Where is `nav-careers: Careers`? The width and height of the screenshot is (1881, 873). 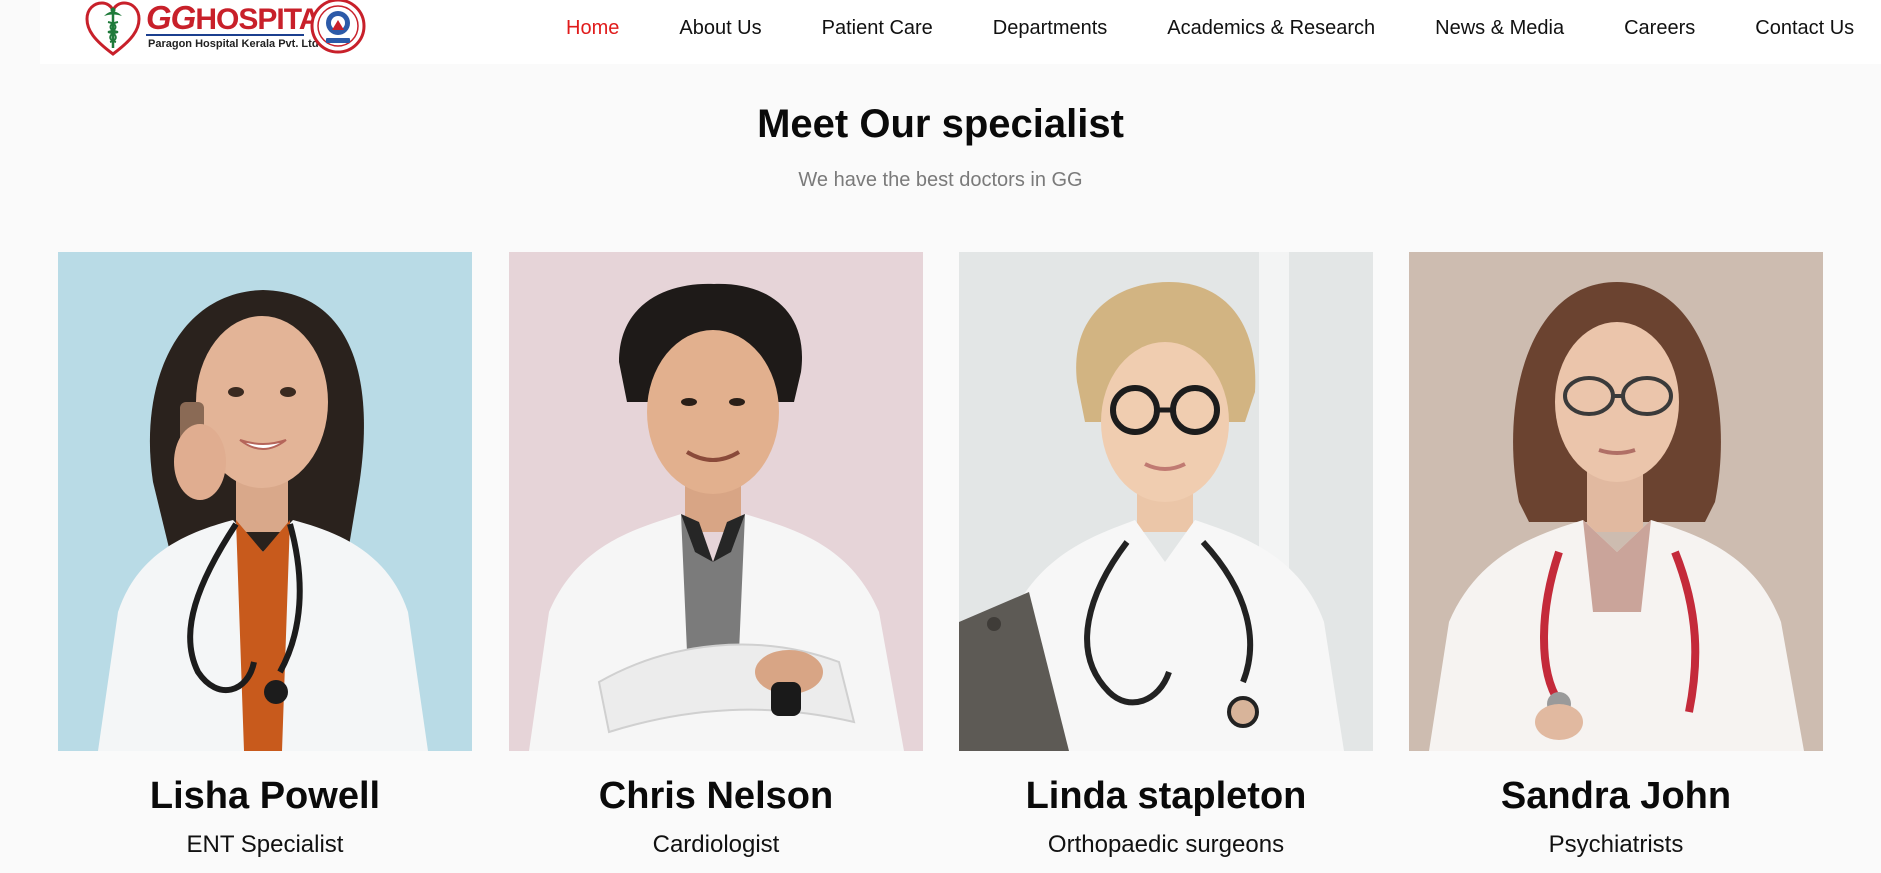 nav-careers: Careers is located at coordinates (1659, 28).